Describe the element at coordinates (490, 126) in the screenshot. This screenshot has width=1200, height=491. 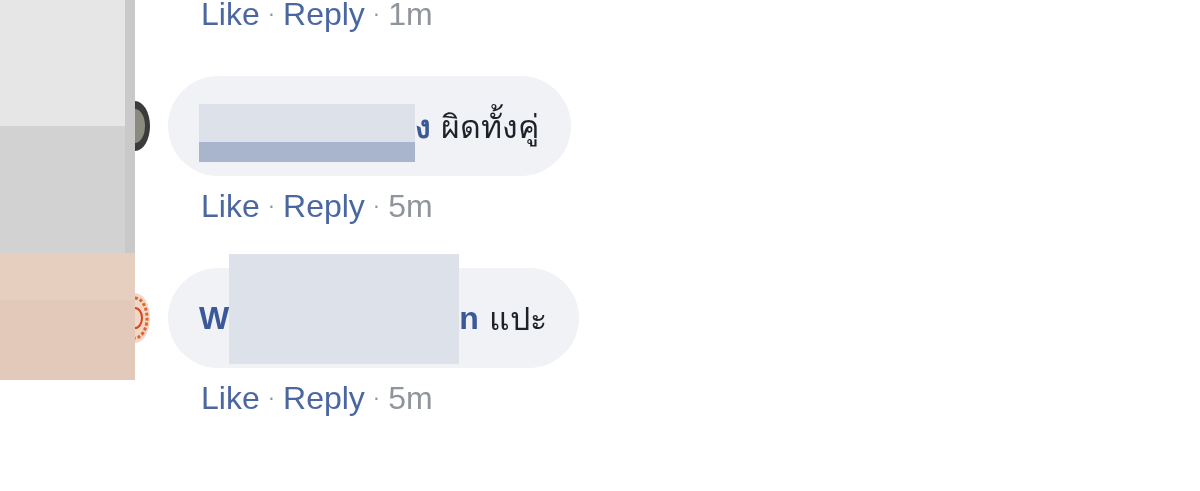
I see `comment-text: ผิดทั้งคู่` at that location.